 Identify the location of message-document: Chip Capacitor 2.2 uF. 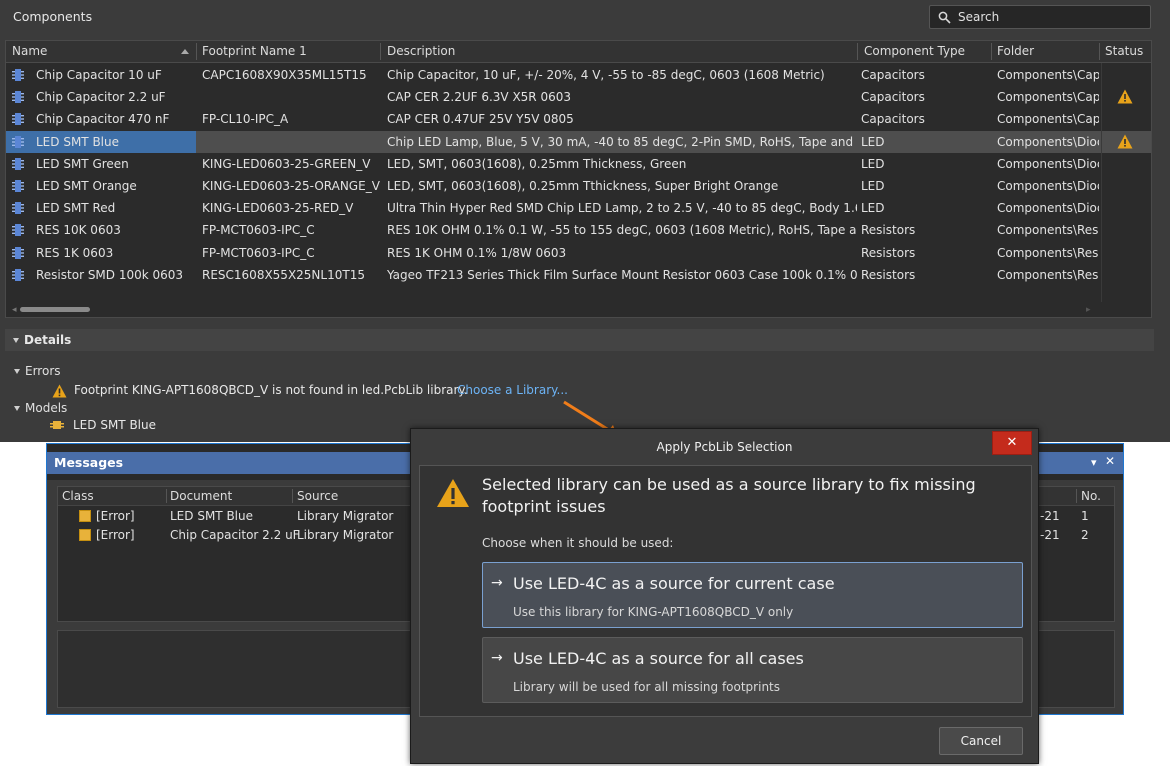
(235, 535).